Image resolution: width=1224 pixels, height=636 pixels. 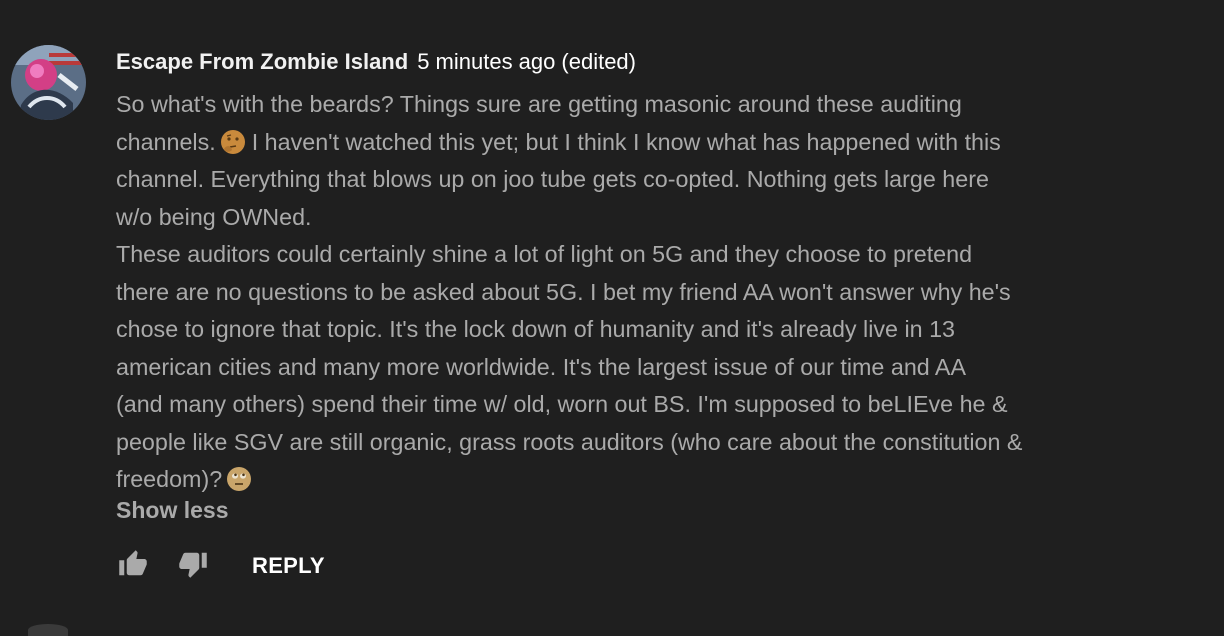 I want to click on comment-actions: REPLY, so click(x=220, y=566).